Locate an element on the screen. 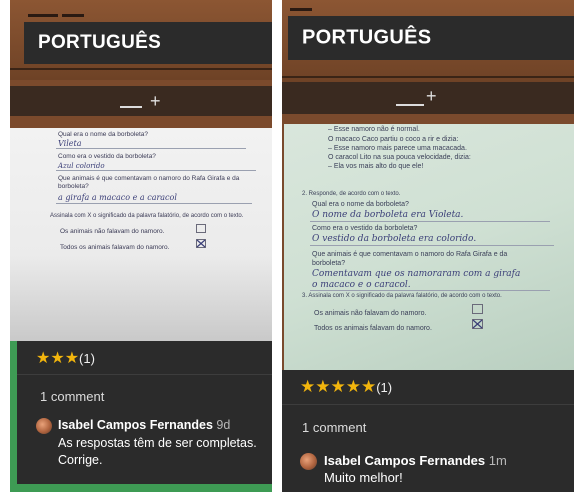 The width and height of the screenshot is (574, 492). handwritten-answer: Comentavam que os namoraram com a girafa is located at coordinates (416, 274).